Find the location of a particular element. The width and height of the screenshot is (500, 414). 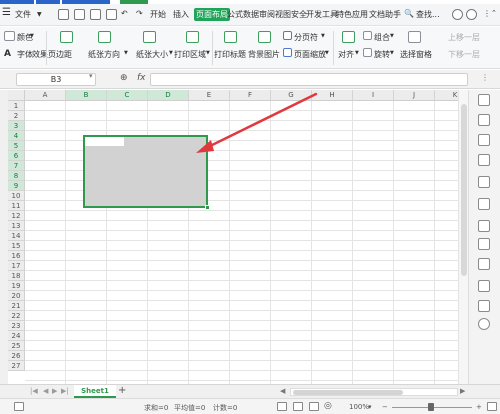

format-icon is located at coordinates (484, 204).